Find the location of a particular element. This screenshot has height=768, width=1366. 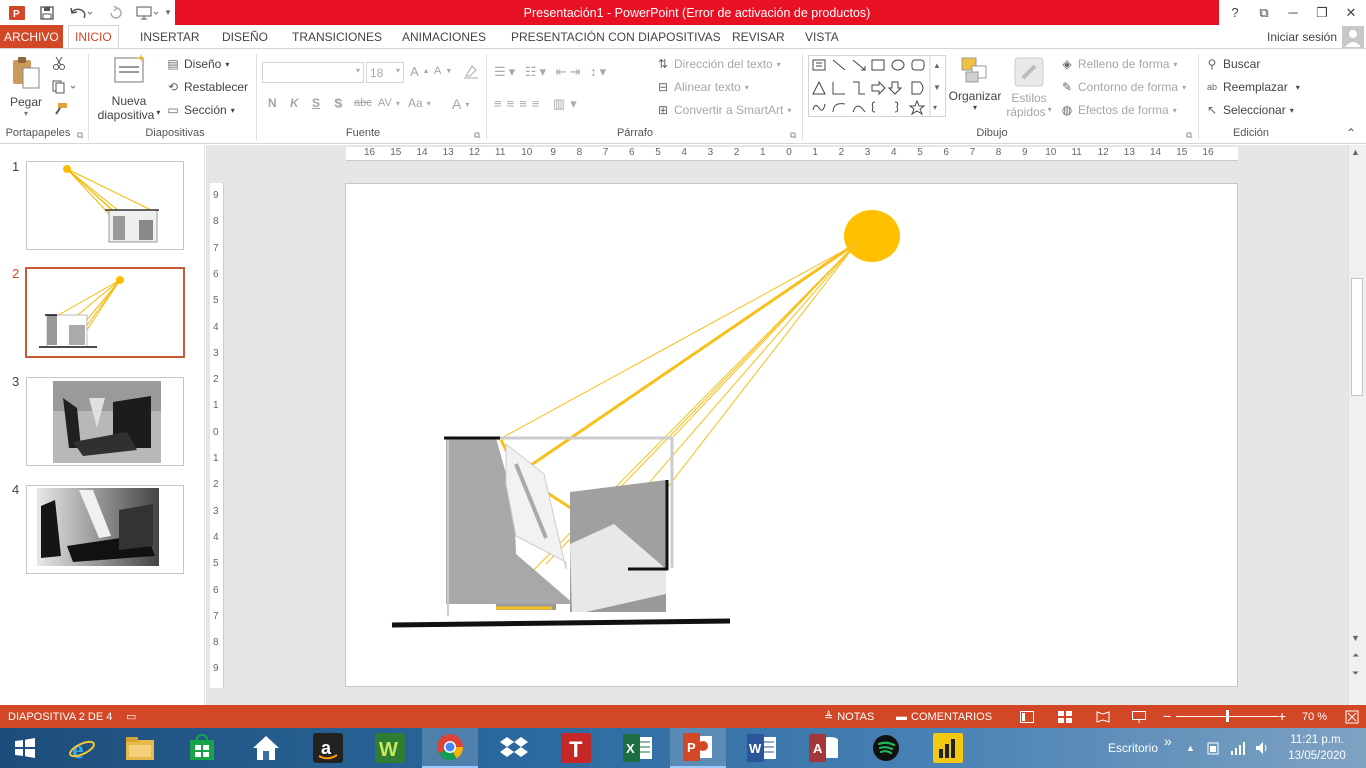

select-button: ↖ Seleccionar ▾ is located at coordinates (1249, 110).